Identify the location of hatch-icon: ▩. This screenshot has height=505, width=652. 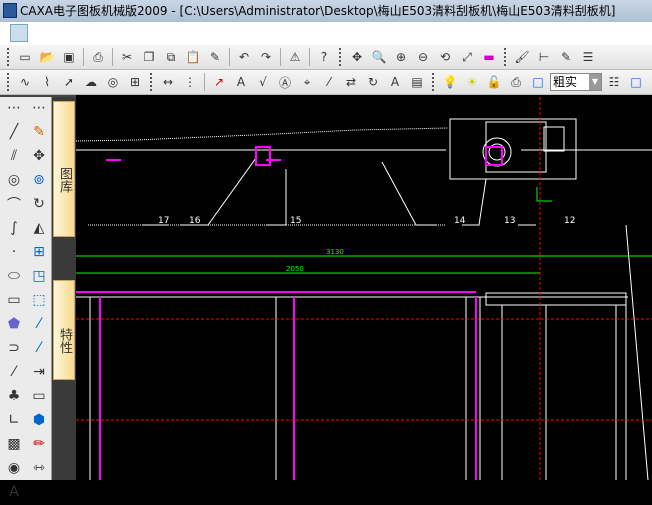
(14, 444).